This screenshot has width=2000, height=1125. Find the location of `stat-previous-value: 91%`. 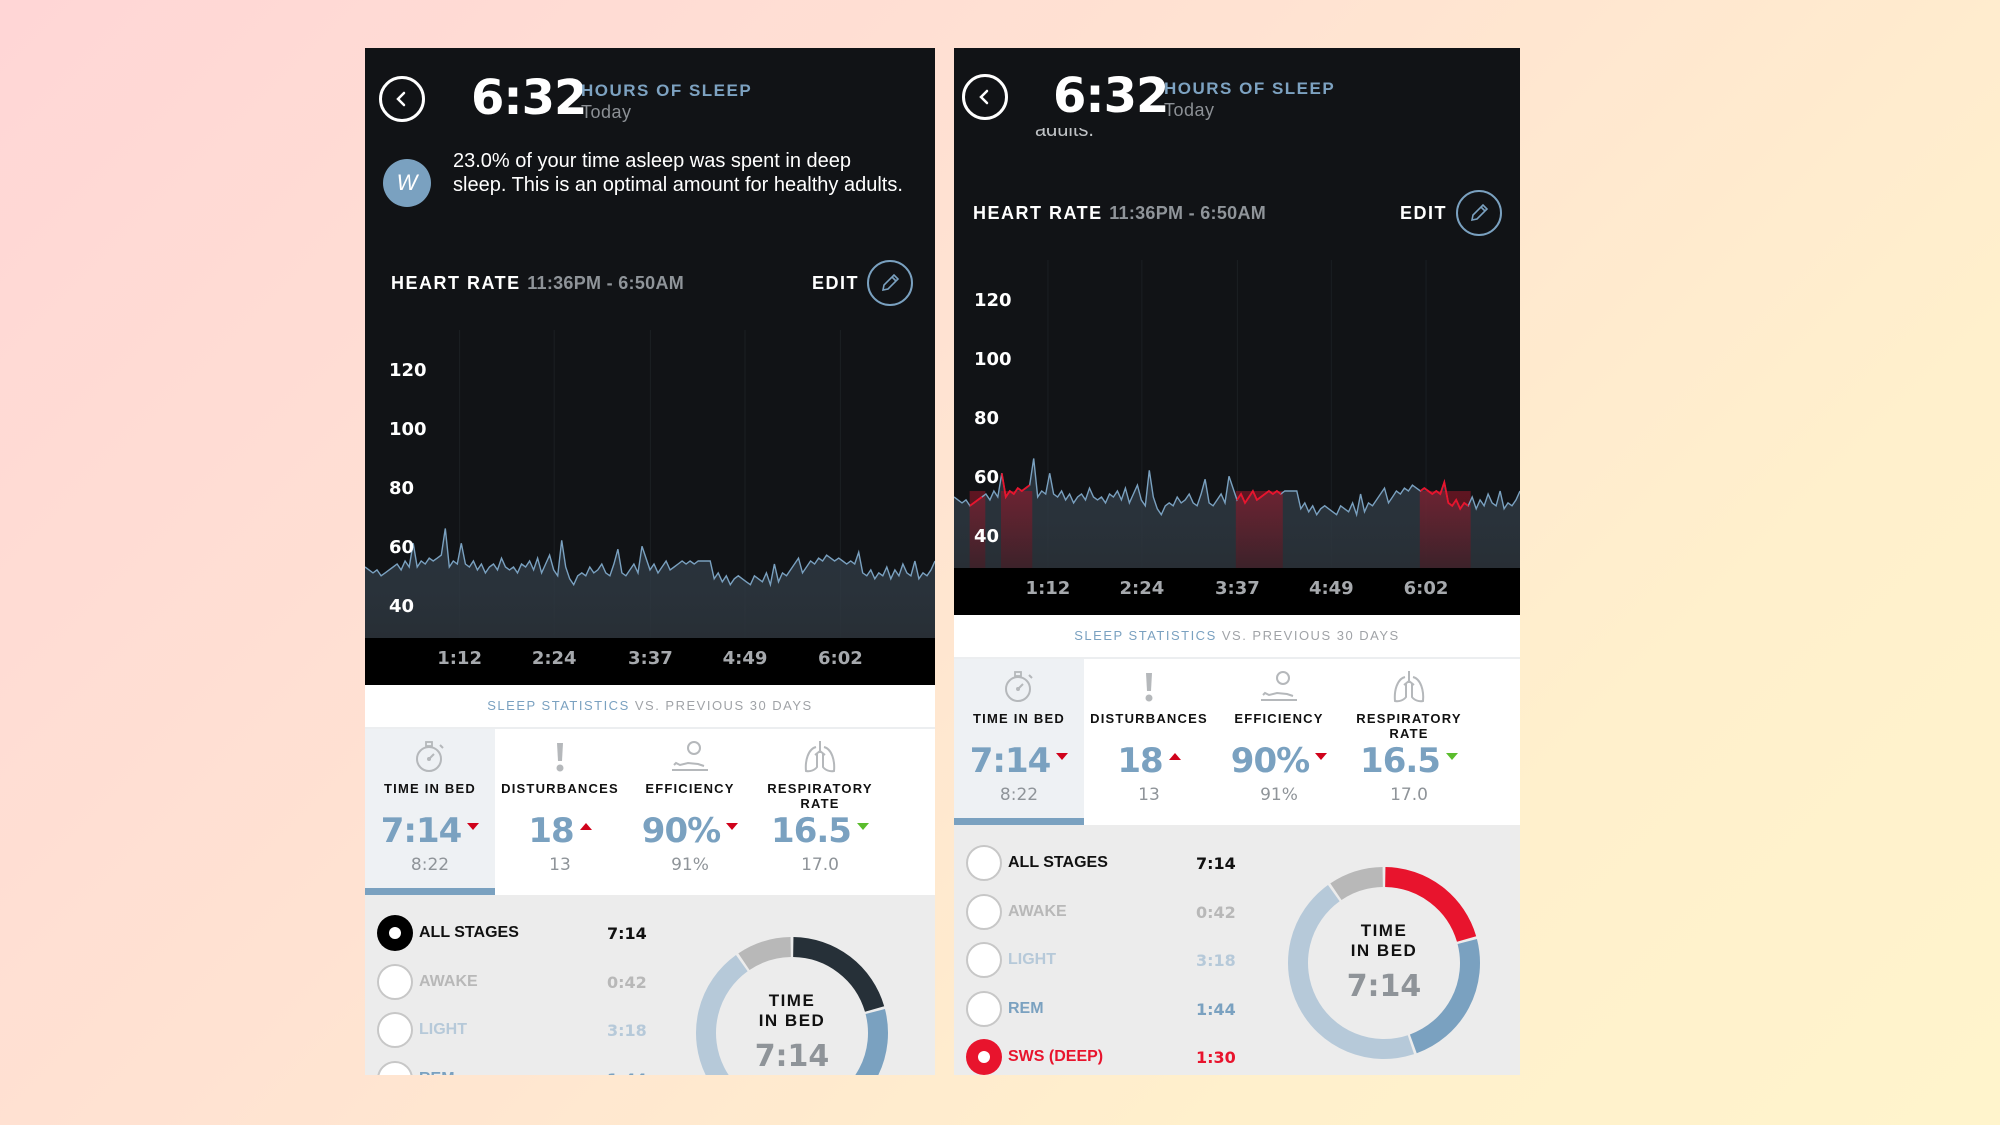

stat-previous-value: 91% is located at coordinates (690, 865).